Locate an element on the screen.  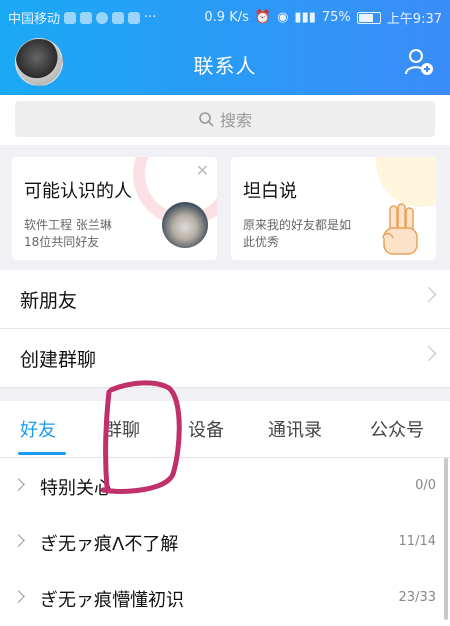
clock: 上午9:37 is located at coordinates (414, 19).